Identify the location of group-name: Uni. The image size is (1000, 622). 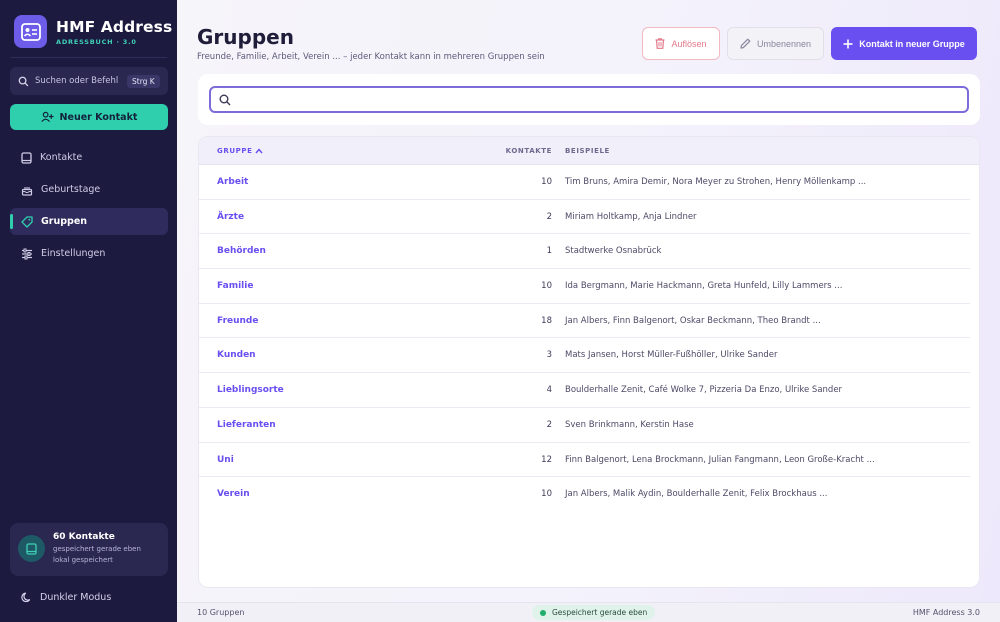
(225, 460).